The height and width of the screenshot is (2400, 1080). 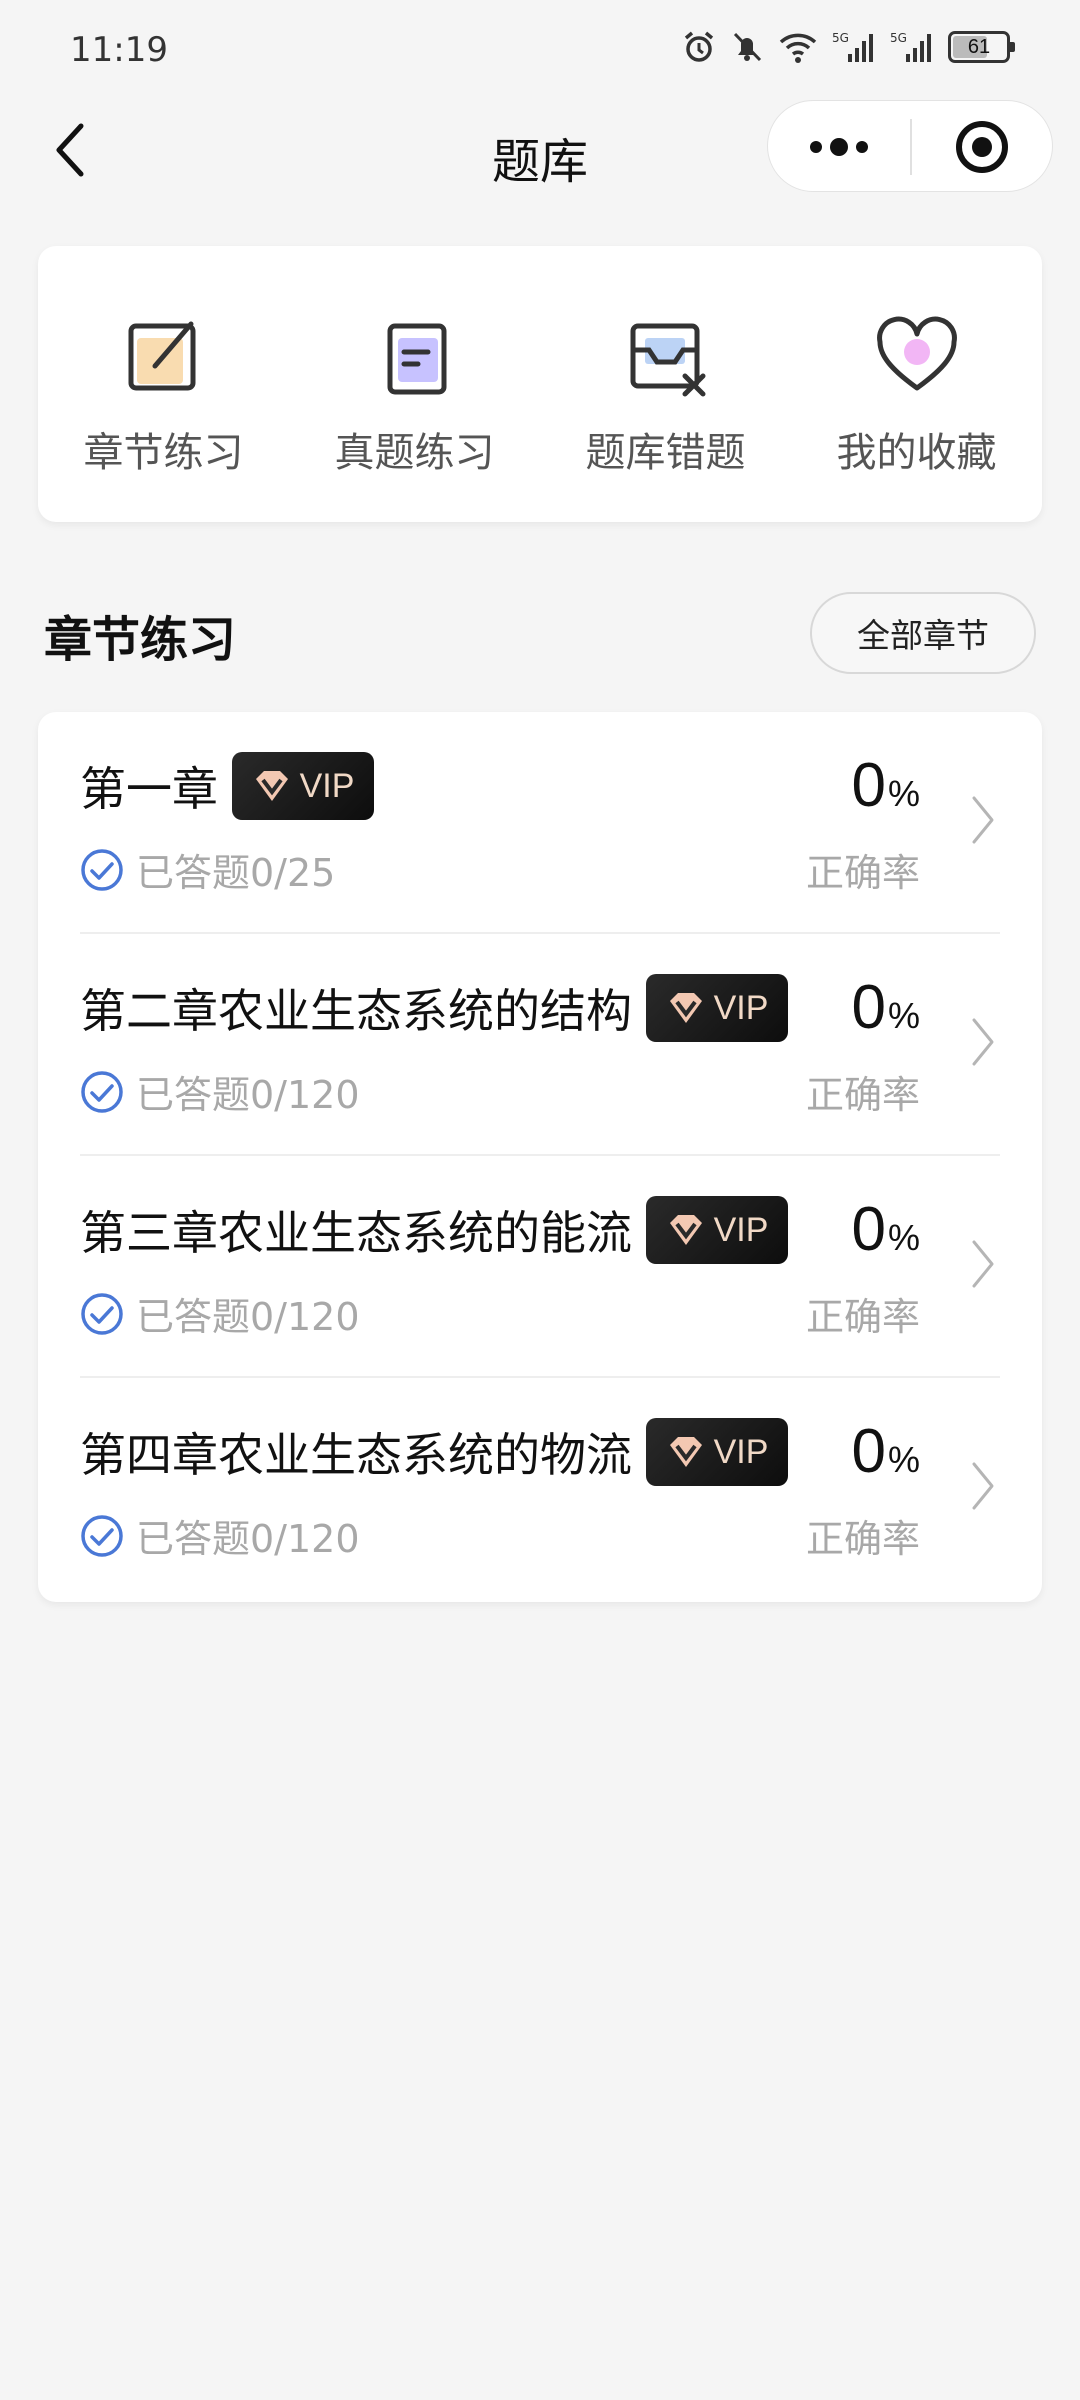 I want to click on quick-chapter-practice: 章节练习, so click(x=163, y=384).